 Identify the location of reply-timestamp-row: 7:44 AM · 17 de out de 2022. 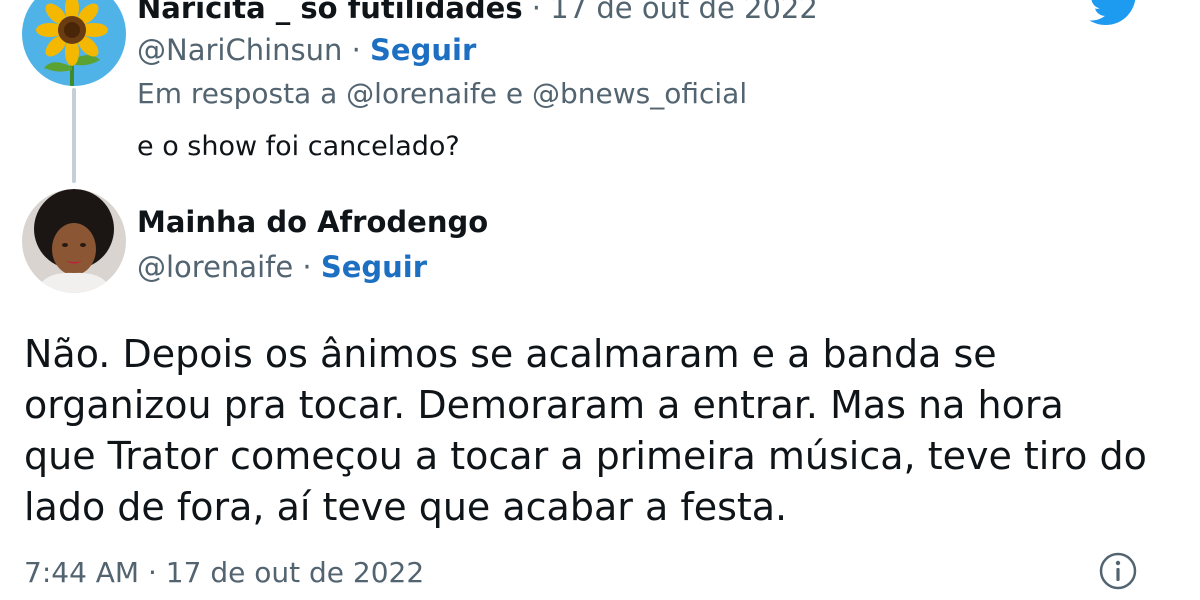
(224, 572).